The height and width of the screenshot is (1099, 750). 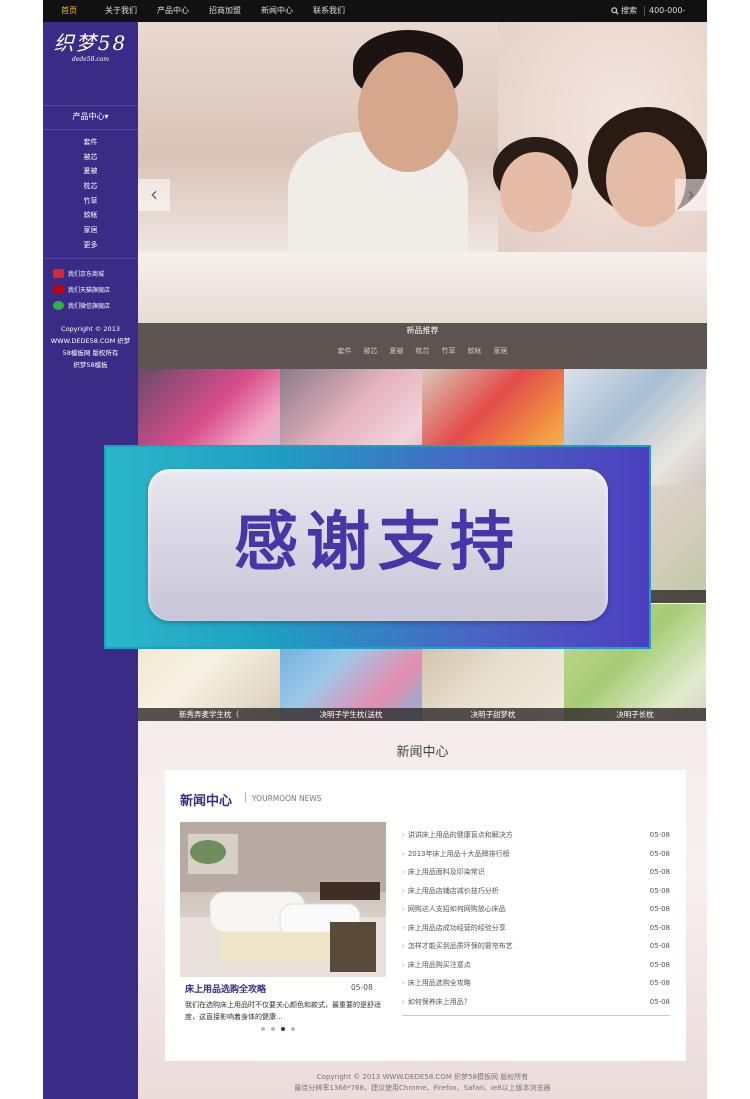 What do you see at coordinates (90, 142) in the screenshot?
I see `category-item: 套件` at bounding box center [90, 142].